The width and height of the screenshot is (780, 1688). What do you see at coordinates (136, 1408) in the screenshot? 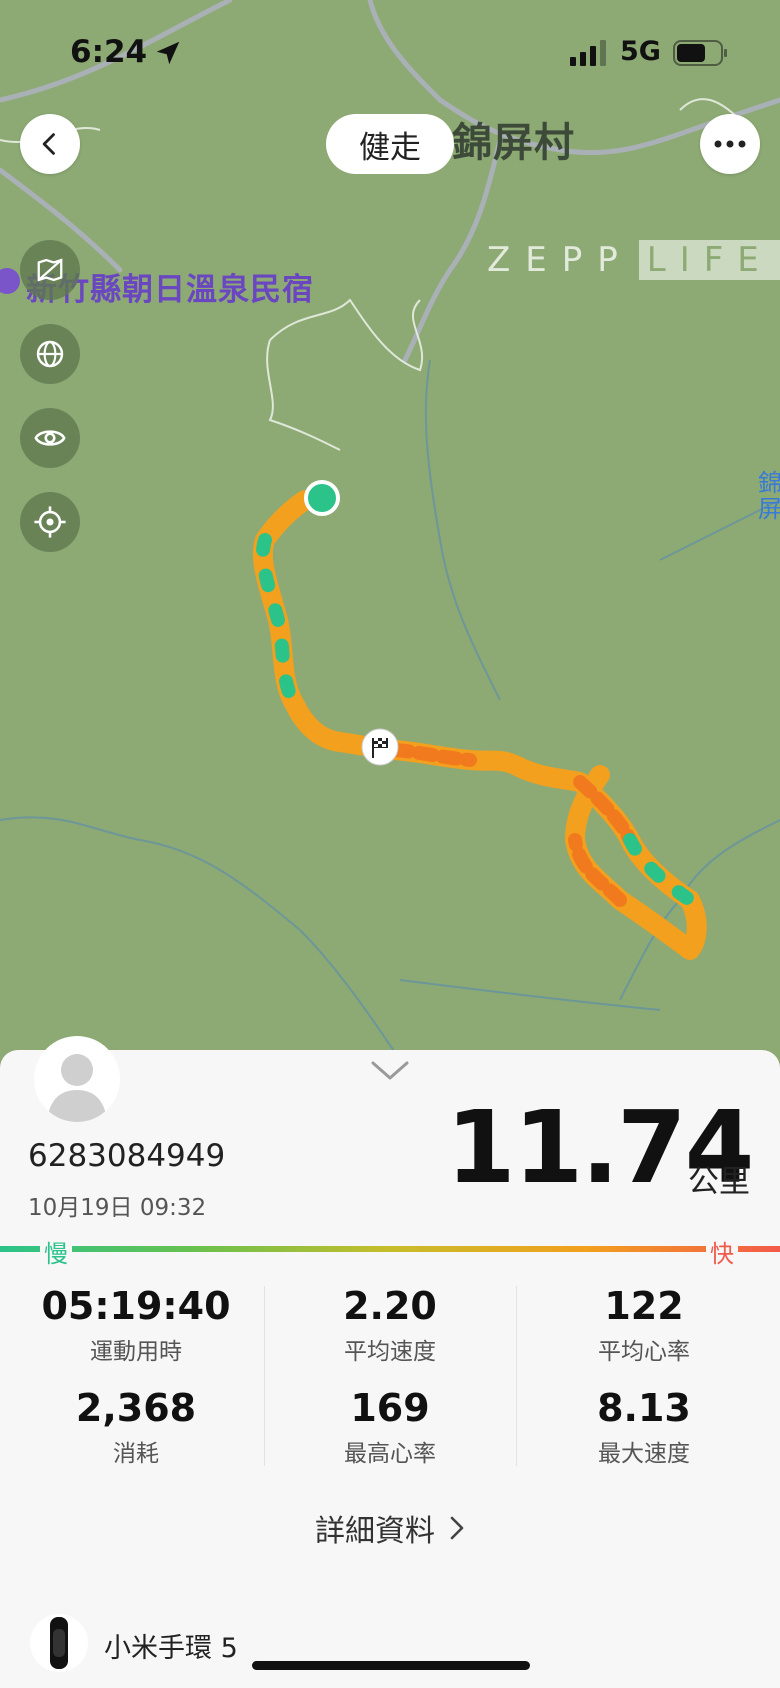
I see `stat-value: 2,368` at bounding box center [136, 1408].